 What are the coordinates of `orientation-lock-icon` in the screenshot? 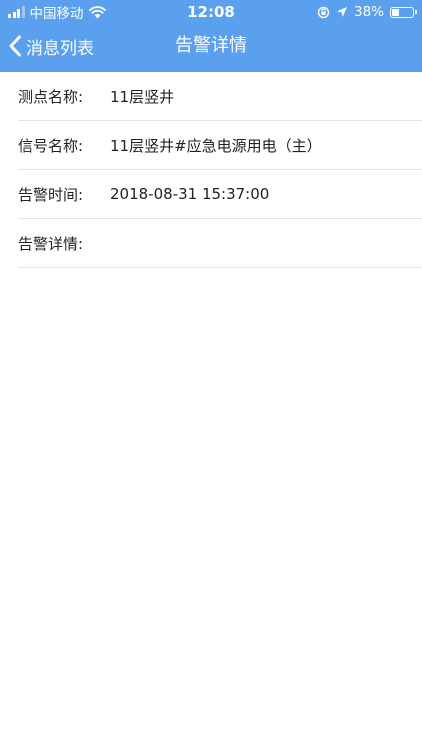 It's located at (323, 12).